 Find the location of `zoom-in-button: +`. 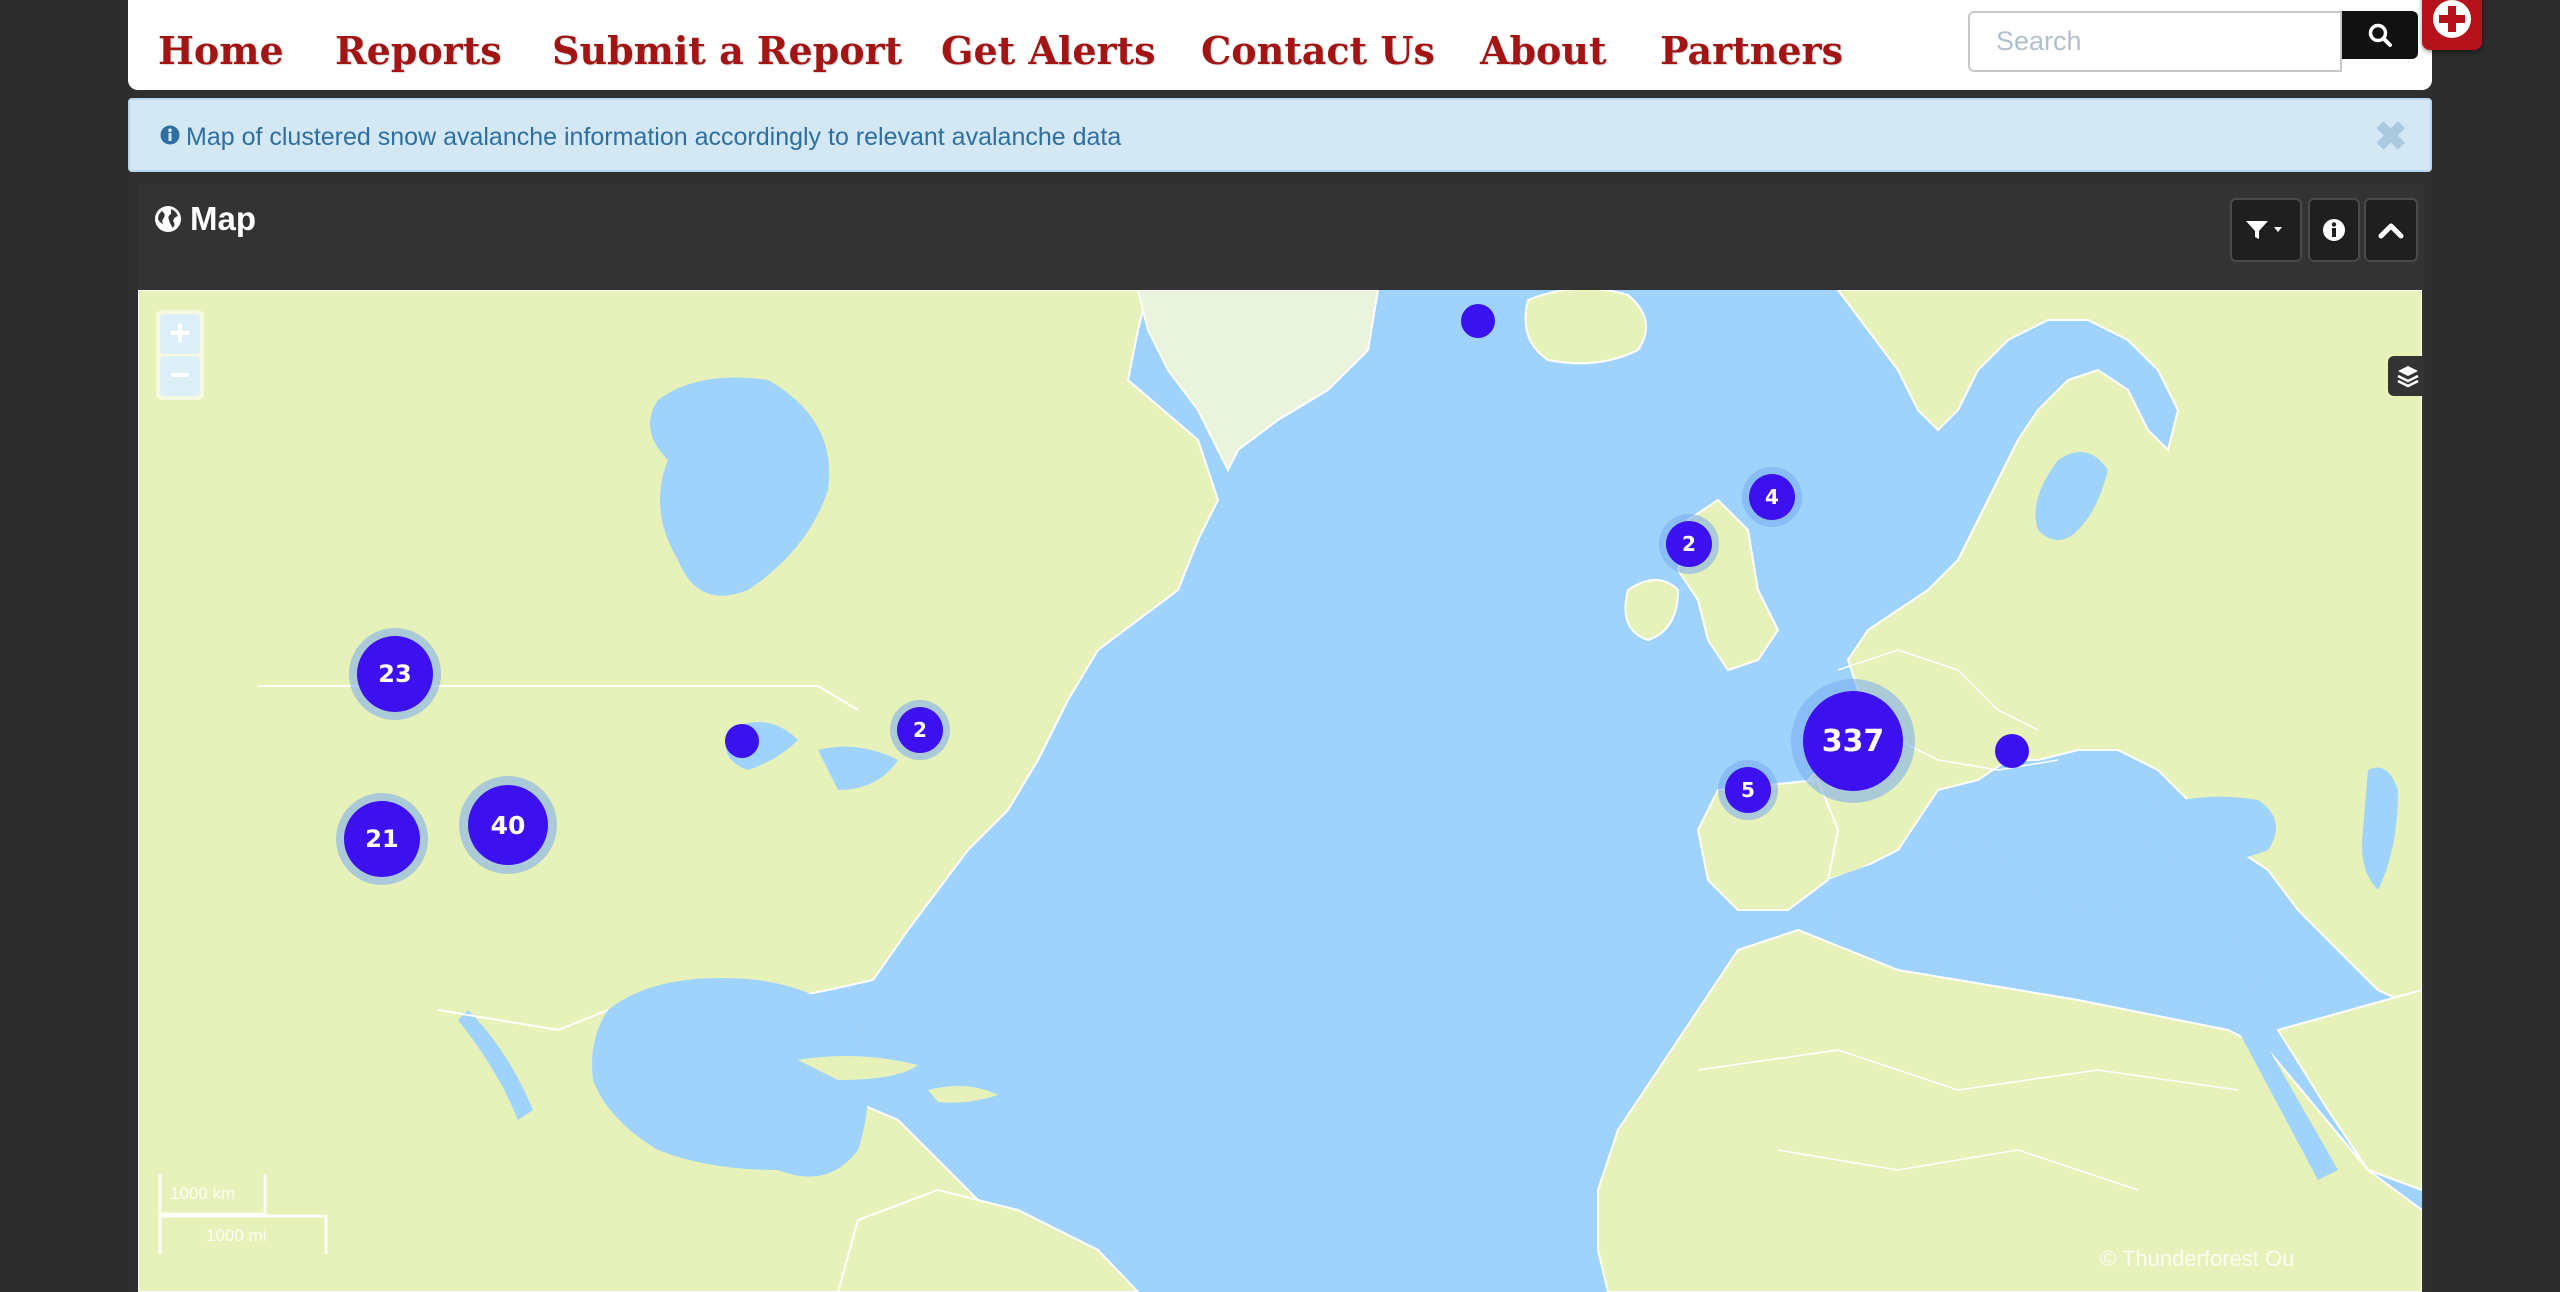

zoom-in-button: + is located at coordinates (180, 334).